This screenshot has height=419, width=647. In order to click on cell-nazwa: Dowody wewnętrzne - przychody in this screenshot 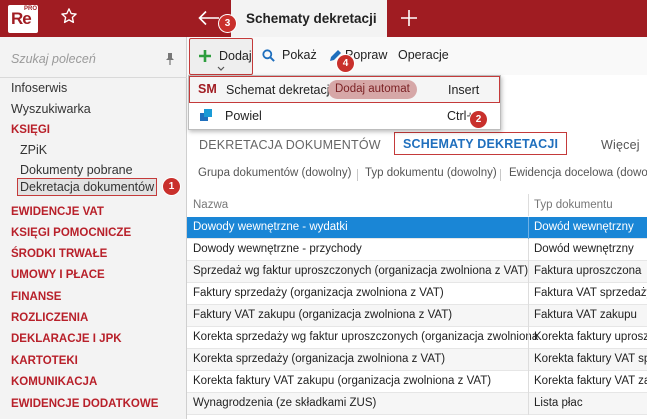, I will do `click(277, 249)`.